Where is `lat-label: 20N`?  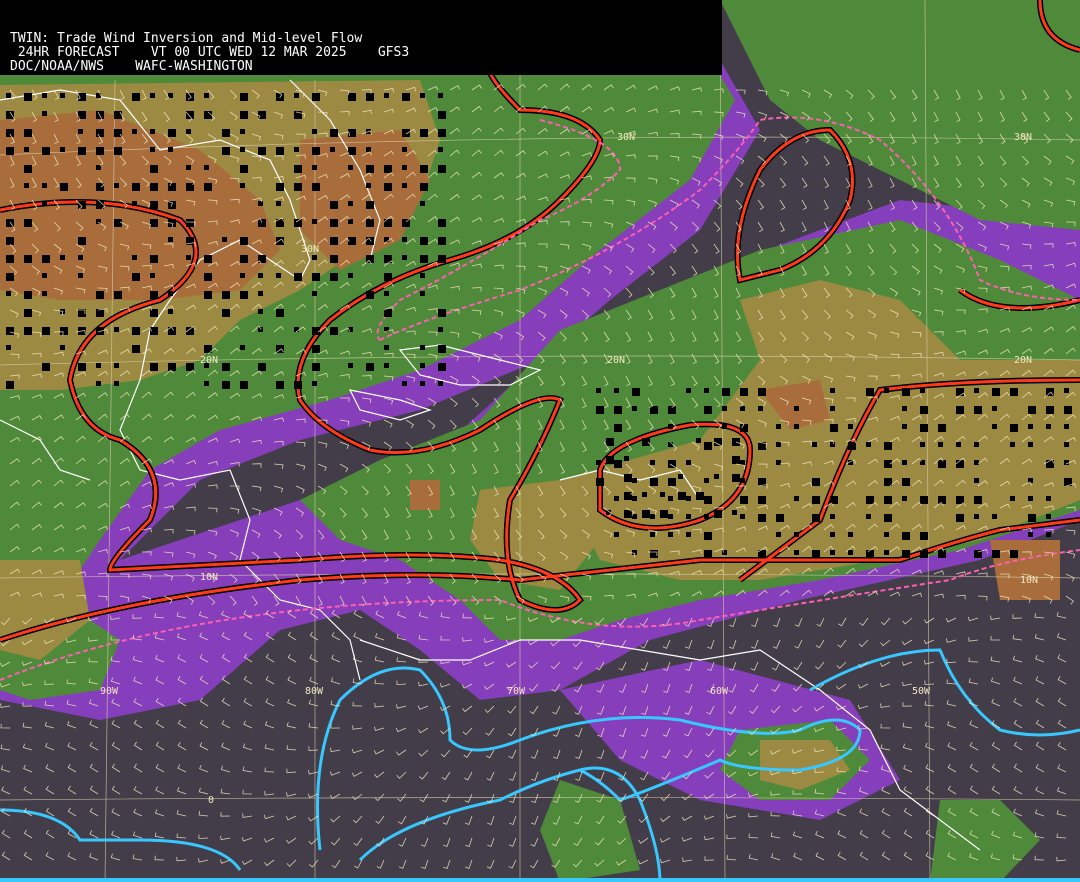
lat-label: 20N is located at coordinates (616, 360).